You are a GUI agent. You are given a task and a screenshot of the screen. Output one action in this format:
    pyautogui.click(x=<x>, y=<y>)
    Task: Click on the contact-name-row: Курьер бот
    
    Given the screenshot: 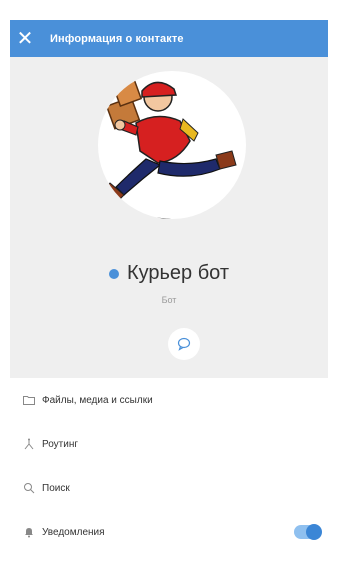 What is the action you would take?
    pyautogui.click(x=169, y=273)
    